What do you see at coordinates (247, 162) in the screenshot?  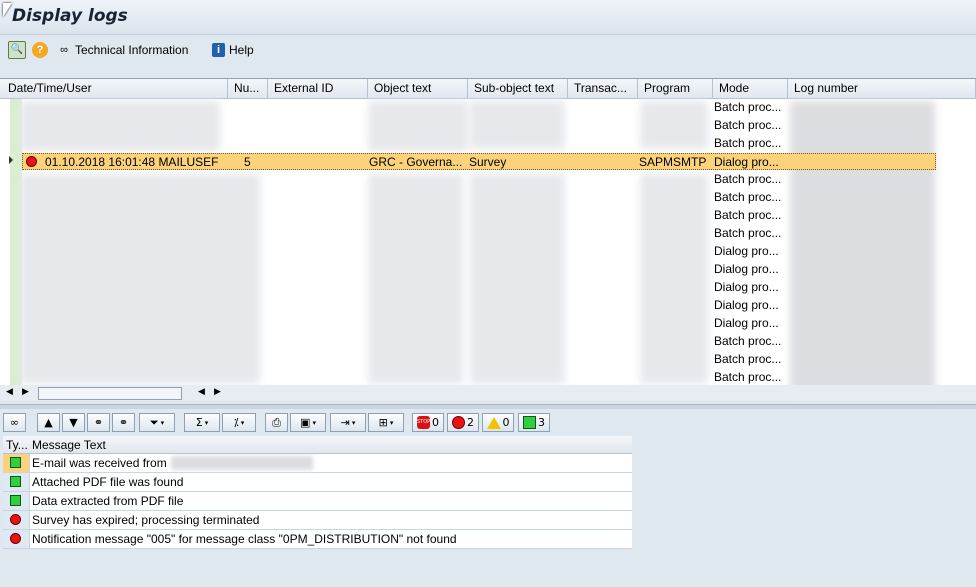 I see `row-number: 5` at bounding box center [247, 162].